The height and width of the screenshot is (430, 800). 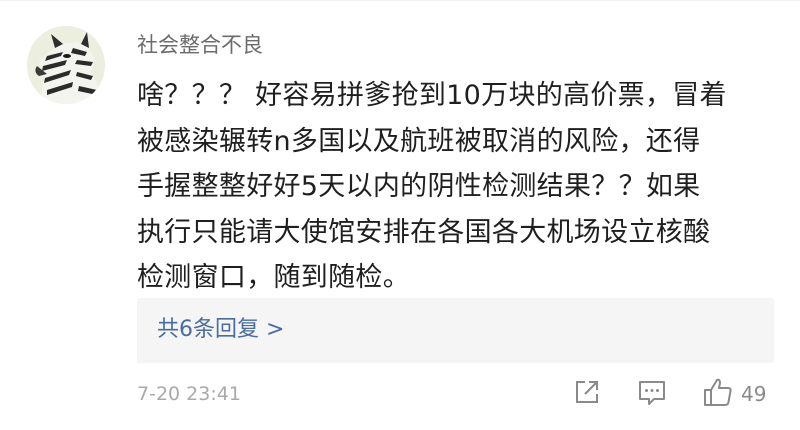 I want to click on comment-line: 啥？？？ 好容易拼爹抢到10万块的高价票，冒着, so click(x=432, y=95).